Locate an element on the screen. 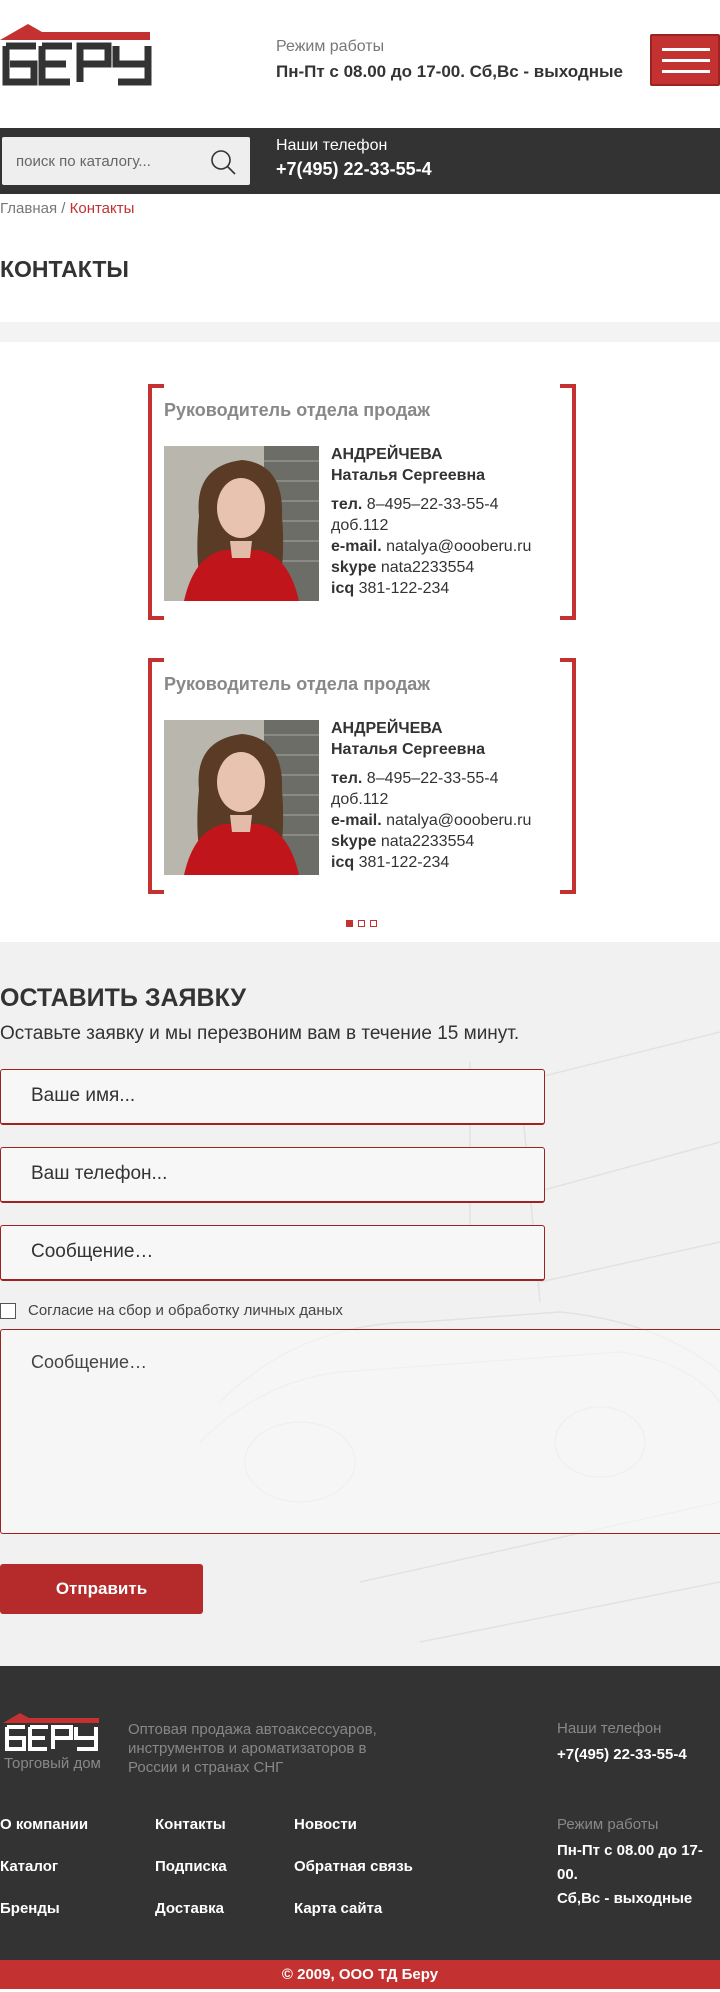 The height and width of the screenshot is (1992, 720). footer-schedule-line2: Сб,Вс - выходные is located at coordinates (625, 1898).